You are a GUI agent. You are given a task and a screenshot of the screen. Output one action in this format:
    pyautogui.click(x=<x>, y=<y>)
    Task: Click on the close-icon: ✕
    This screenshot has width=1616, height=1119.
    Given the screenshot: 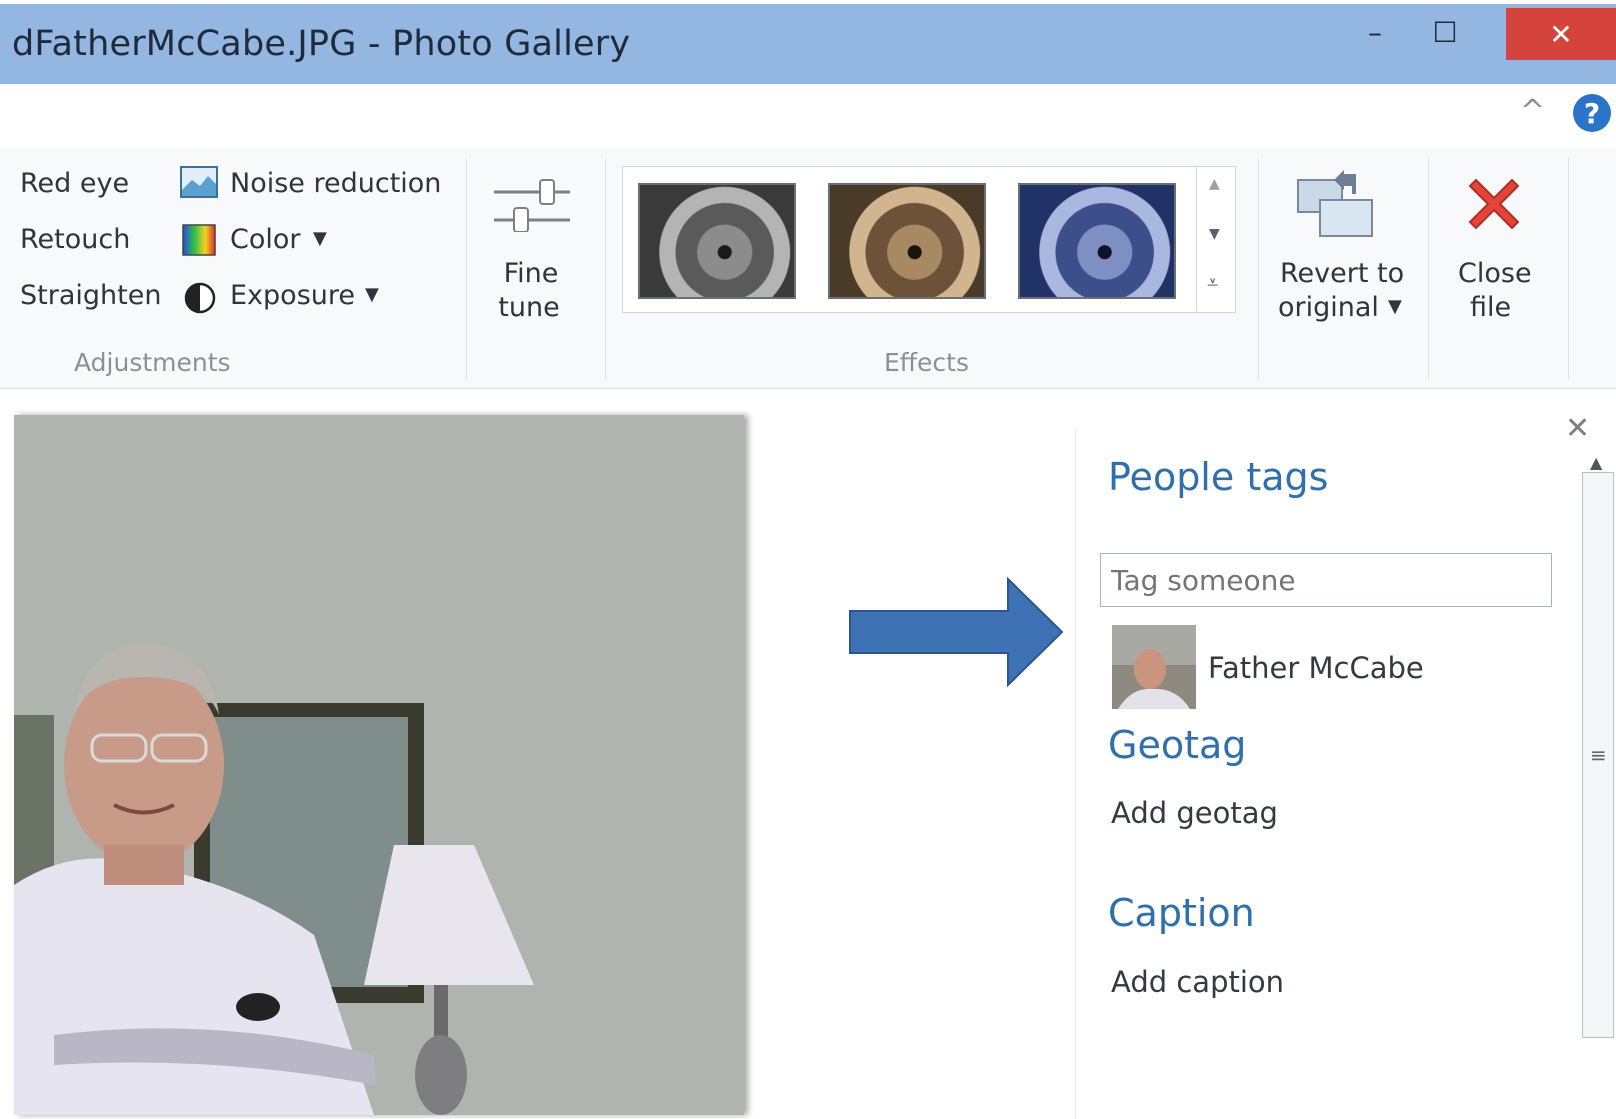 What is the action you would take?
    pyautogui.click(x=1561, y=34)
    